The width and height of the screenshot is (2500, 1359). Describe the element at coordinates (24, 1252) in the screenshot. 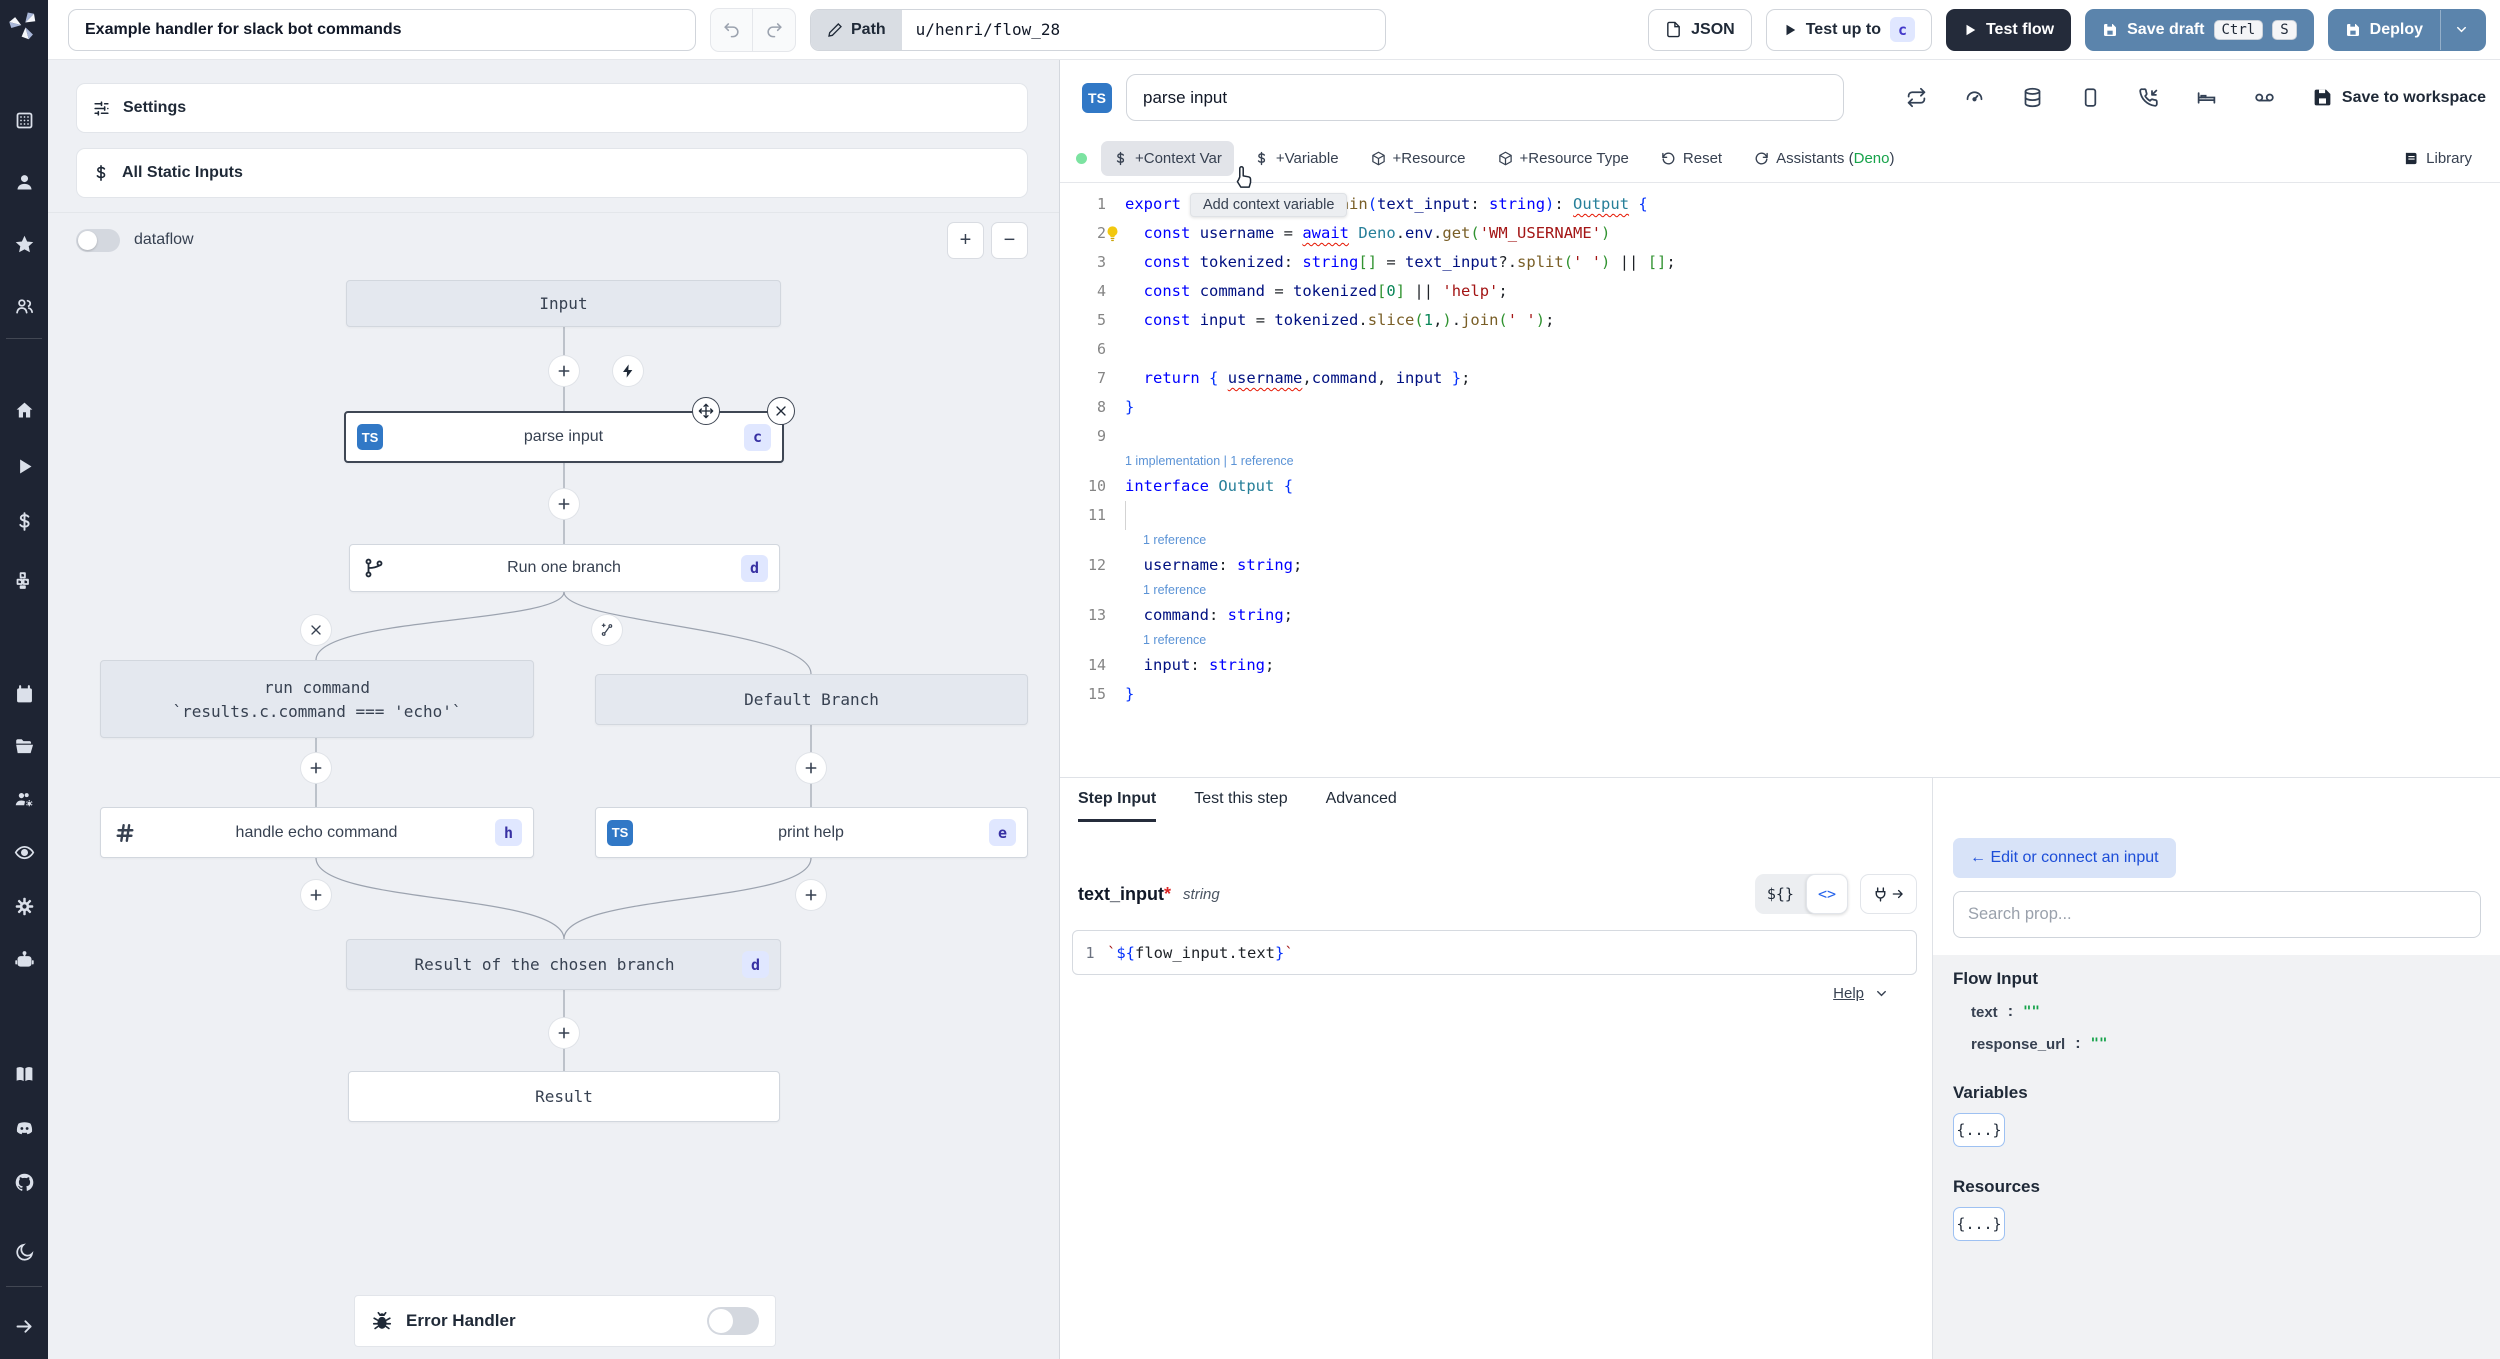

I see `dark-mode-moon-icon` at that location.